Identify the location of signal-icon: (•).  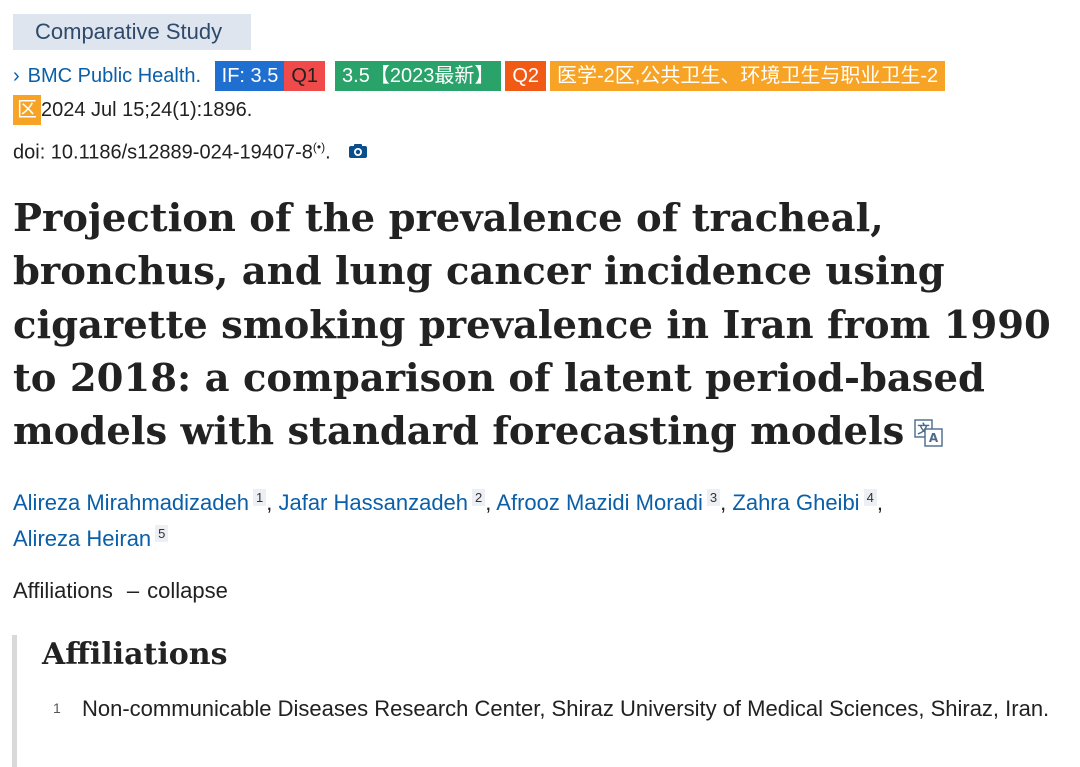
(319, 147).